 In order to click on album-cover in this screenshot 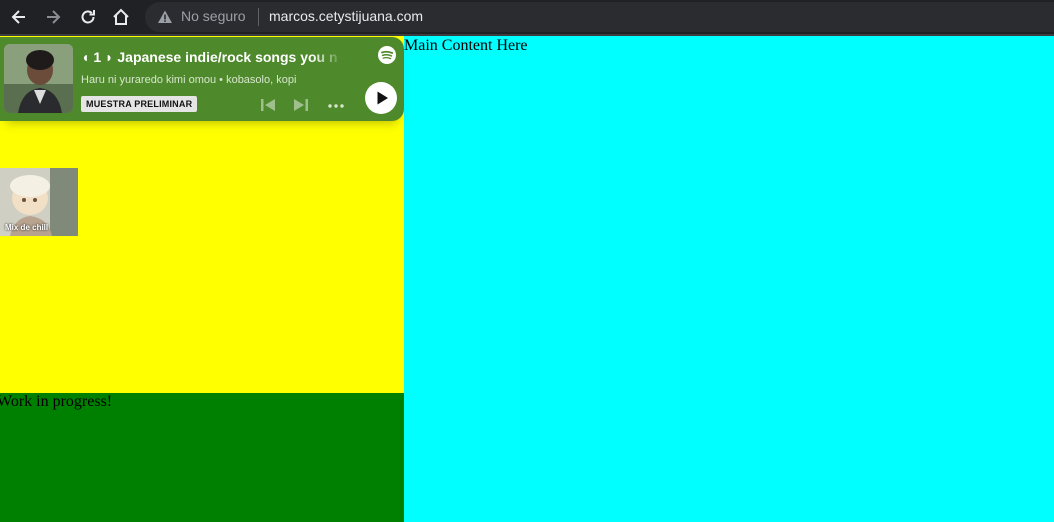, I will do `click(38, 78)`.